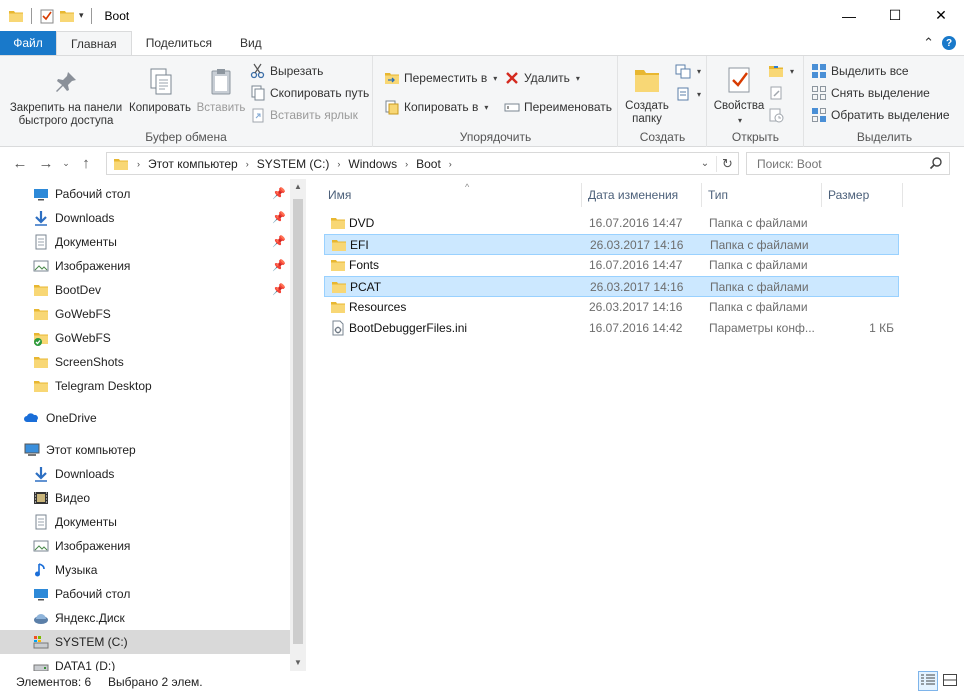  What do you see at coordinates (372, 164) in the screenshot?
I see `breadcrumb-windows: Windows` at bounding box center [372, 164].